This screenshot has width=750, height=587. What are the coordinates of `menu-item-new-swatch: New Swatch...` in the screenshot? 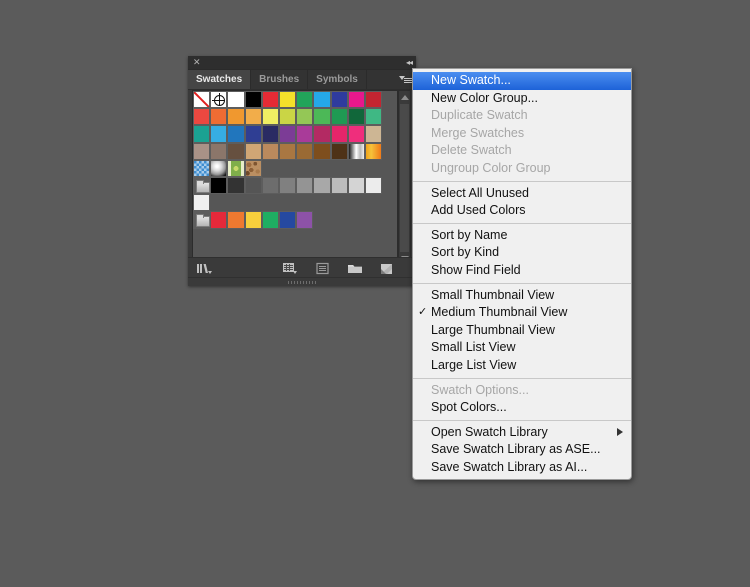 It's located at (522, 81).